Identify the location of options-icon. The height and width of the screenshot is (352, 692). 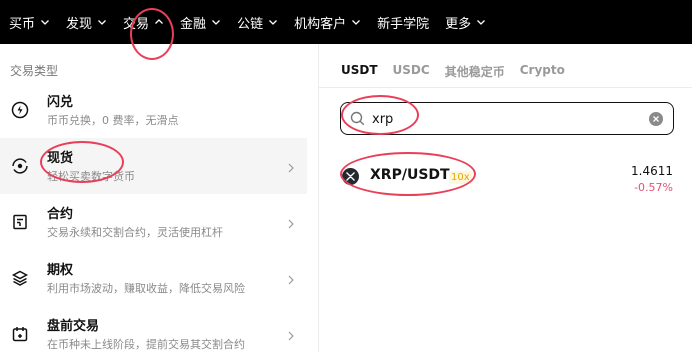
(20, 278).